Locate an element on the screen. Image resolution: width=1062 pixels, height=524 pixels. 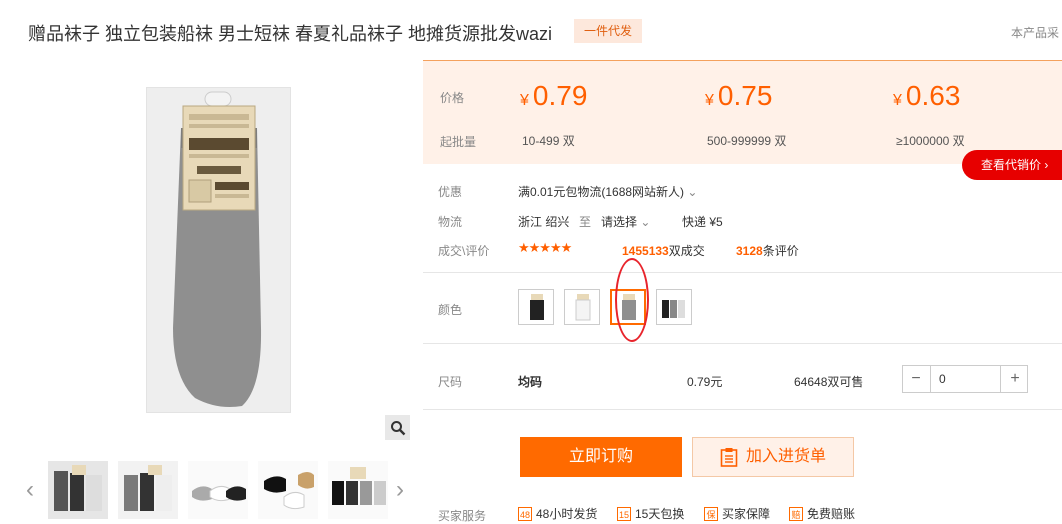
magnifier-icon is located at coordinates (397, 427).